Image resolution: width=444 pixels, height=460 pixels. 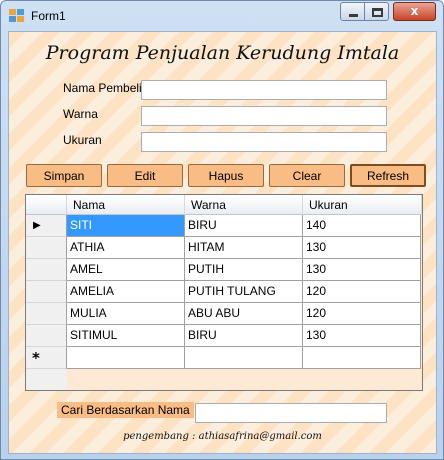 What do you see at coordinates (126, 205) in the screenshot?
I see `column-header-nama: Nama` at bounding box center [126, 205].